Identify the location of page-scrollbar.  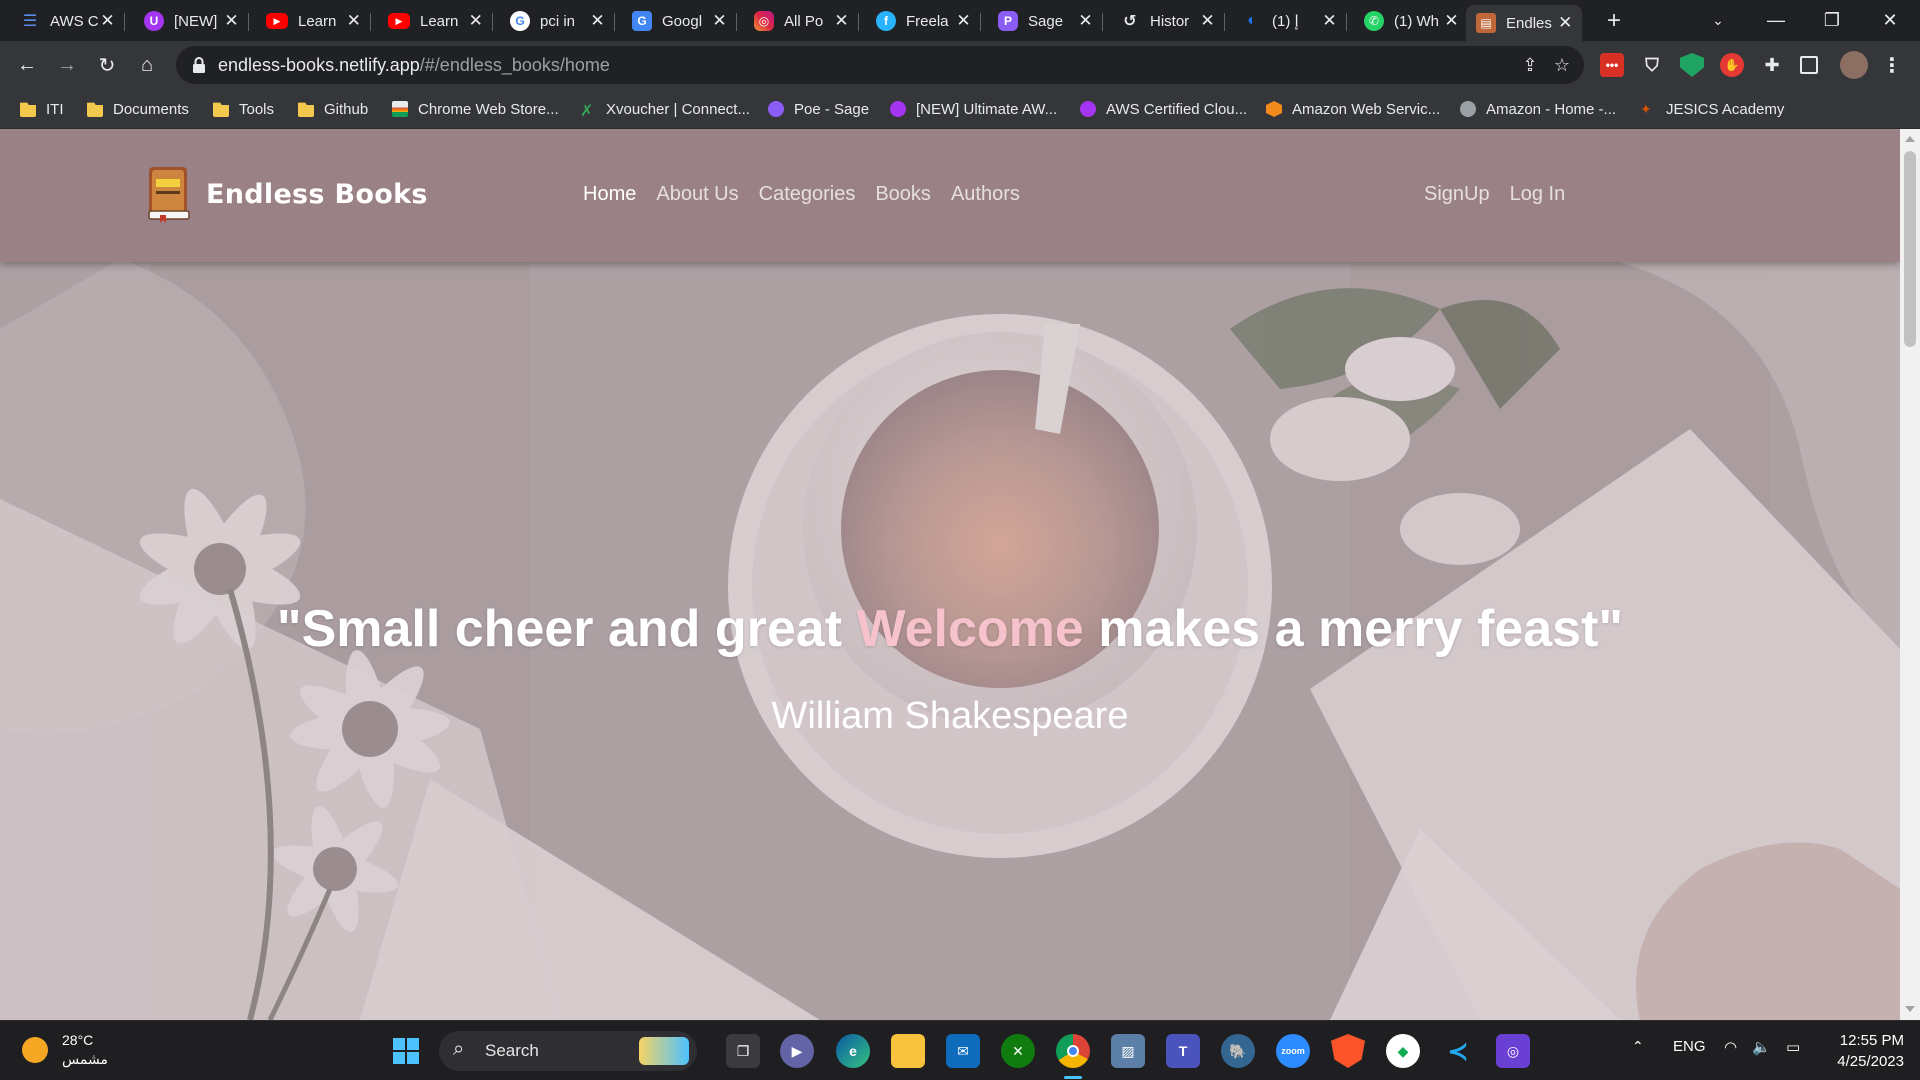
(1910, 574).